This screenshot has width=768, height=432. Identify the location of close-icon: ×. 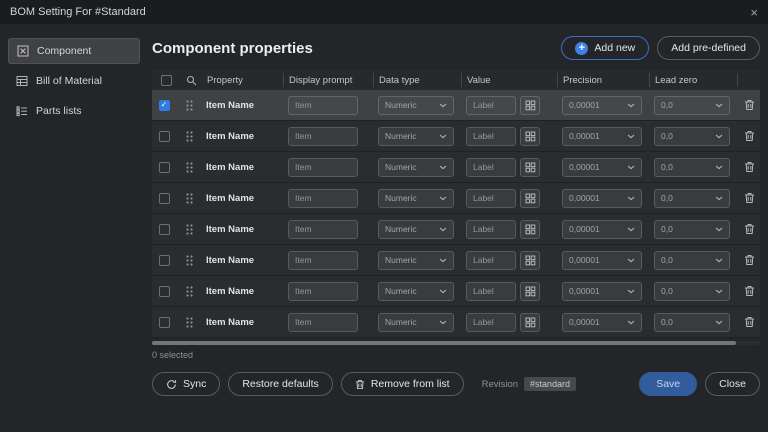
(754, 12).